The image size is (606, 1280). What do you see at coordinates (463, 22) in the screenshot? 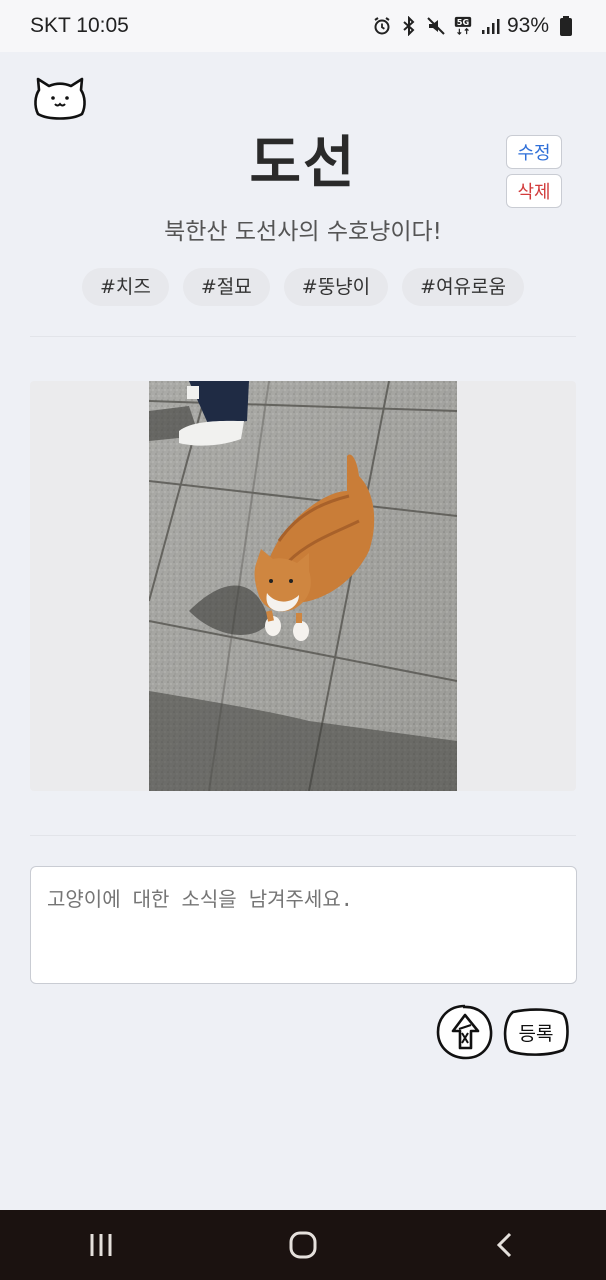
I see `svg-text: 5G` at bounding box center [463, 22].